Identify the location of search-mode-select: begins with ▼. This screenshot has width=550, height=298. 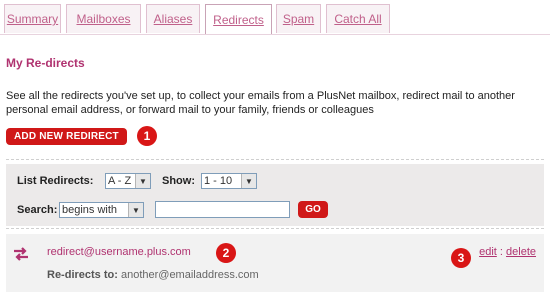
(101, 210).